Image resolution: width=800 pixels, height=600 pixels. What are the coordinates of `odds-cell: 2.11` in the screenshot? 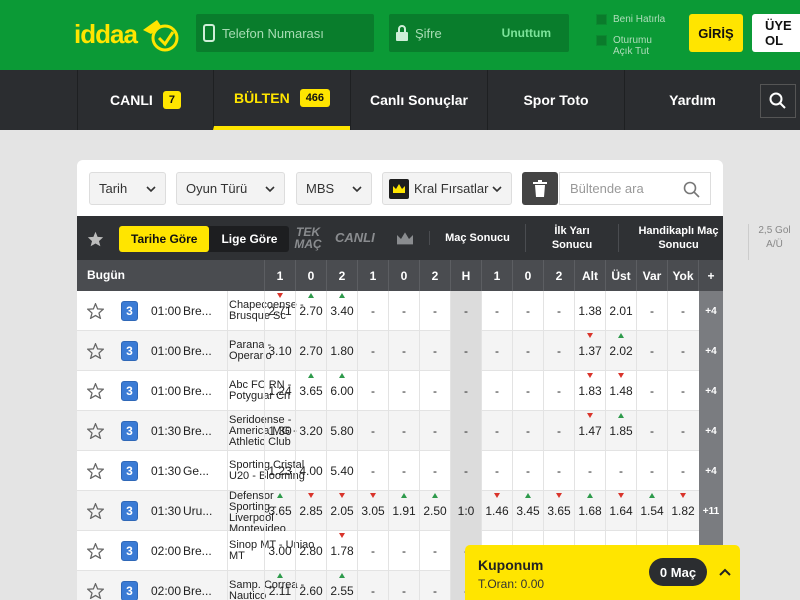 It's located at (279, 585).